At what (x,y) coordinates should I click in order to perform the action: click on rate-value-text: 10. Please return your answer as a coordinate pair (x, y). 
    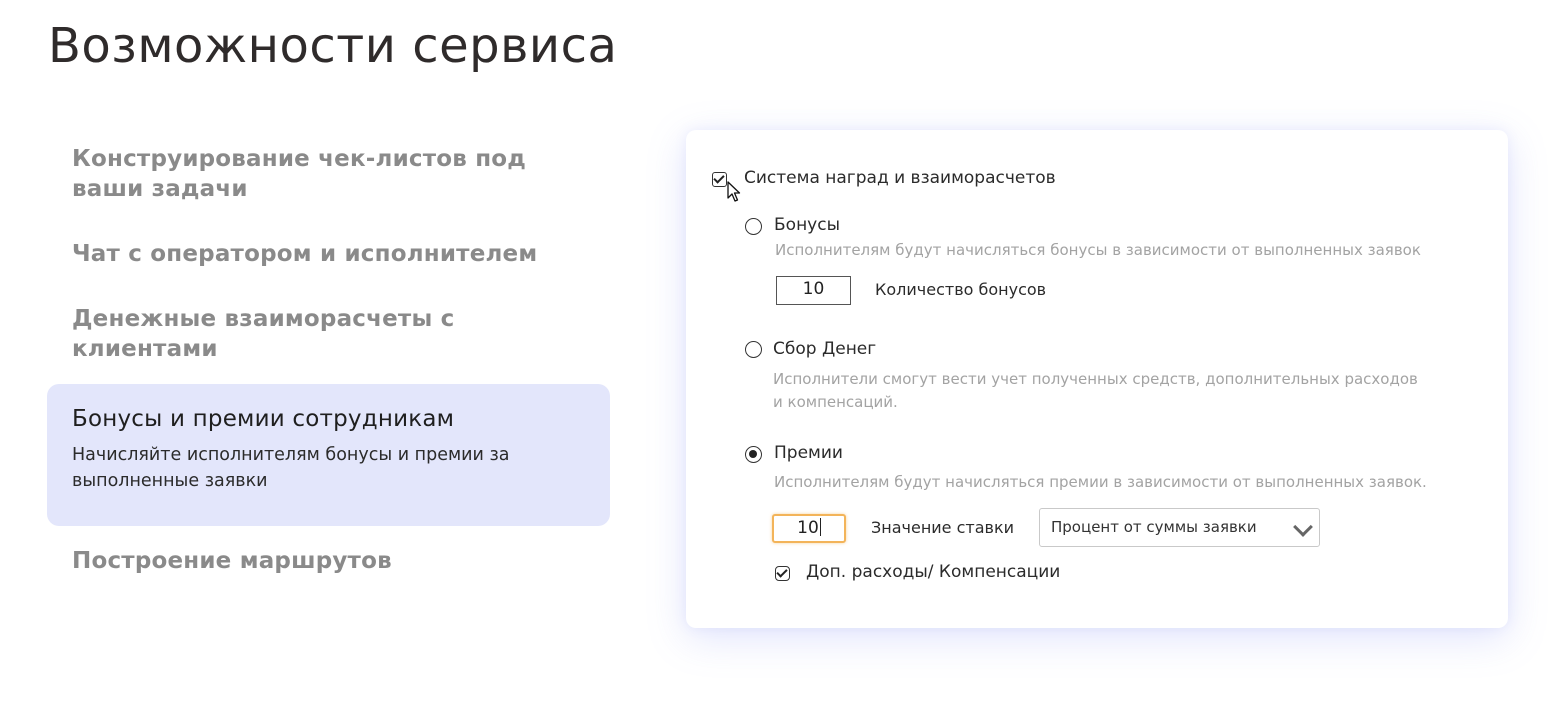
    Looking at the image, I should click on (808, 528).